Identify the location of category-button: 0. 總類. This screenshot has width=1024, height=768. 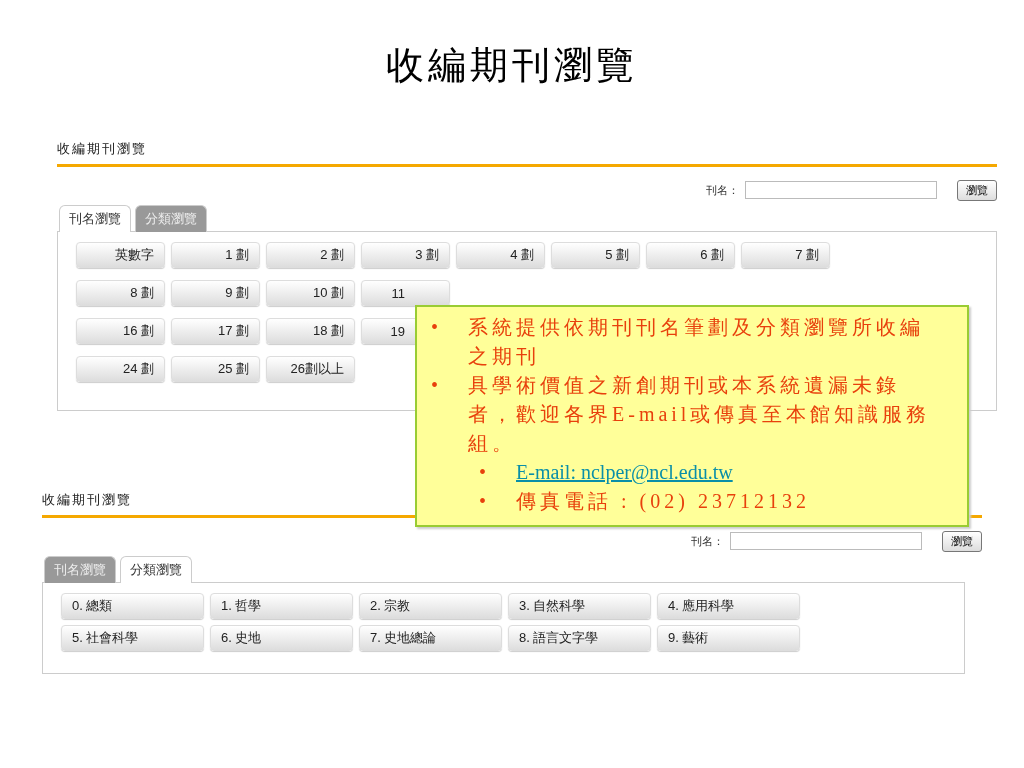
(132, 606).